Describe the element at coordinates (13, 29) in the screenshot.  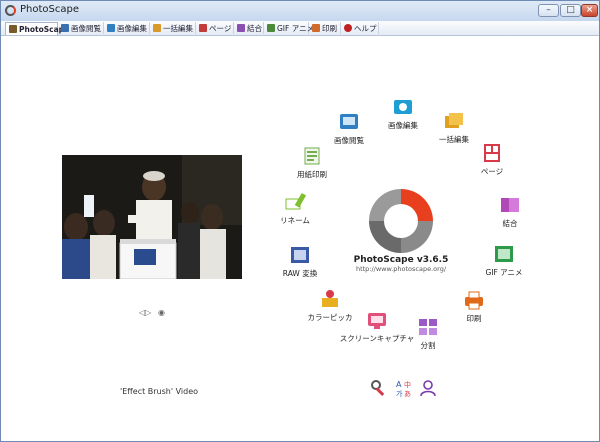
I see `photoscape-tab-icon` at that location.